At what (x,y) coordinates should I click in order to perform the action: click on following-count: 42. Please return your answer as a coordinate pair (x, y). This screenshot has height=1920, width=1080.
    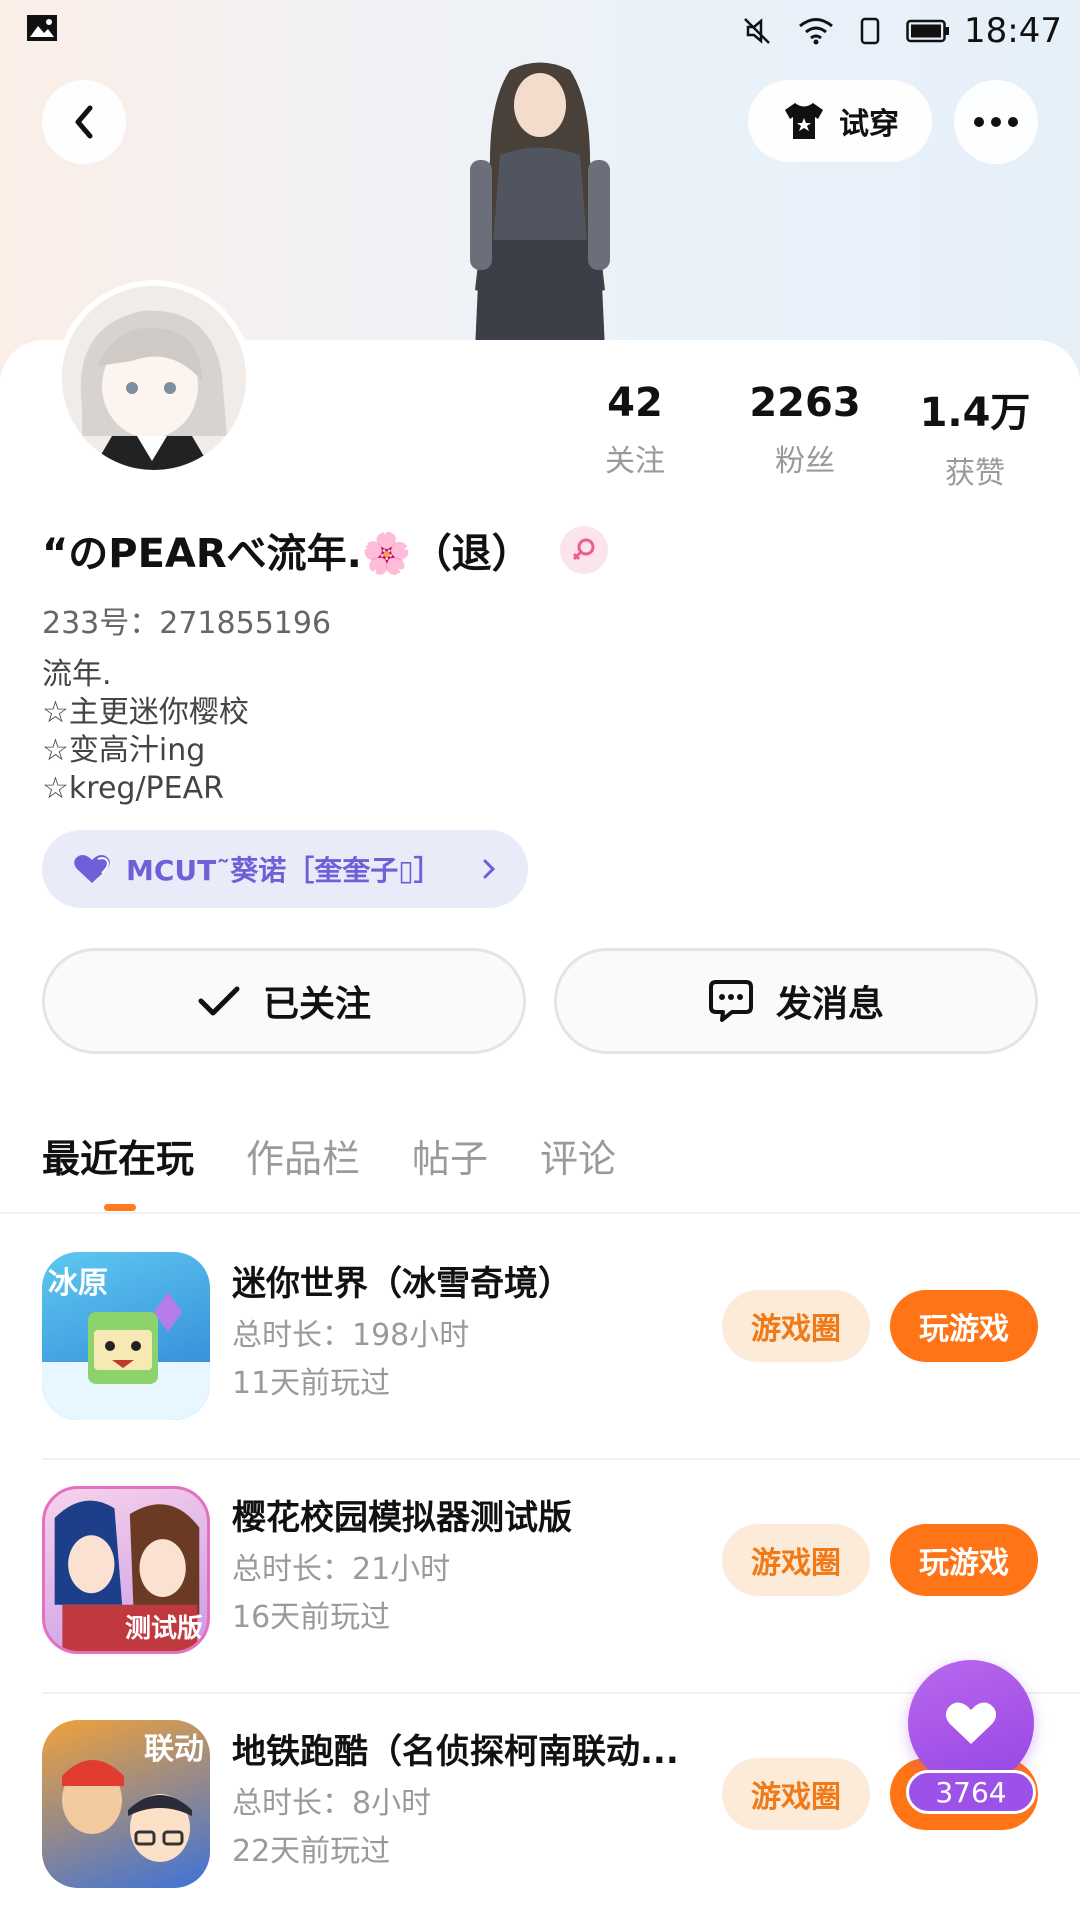
    Looking at the image, I should click on (635, 403).